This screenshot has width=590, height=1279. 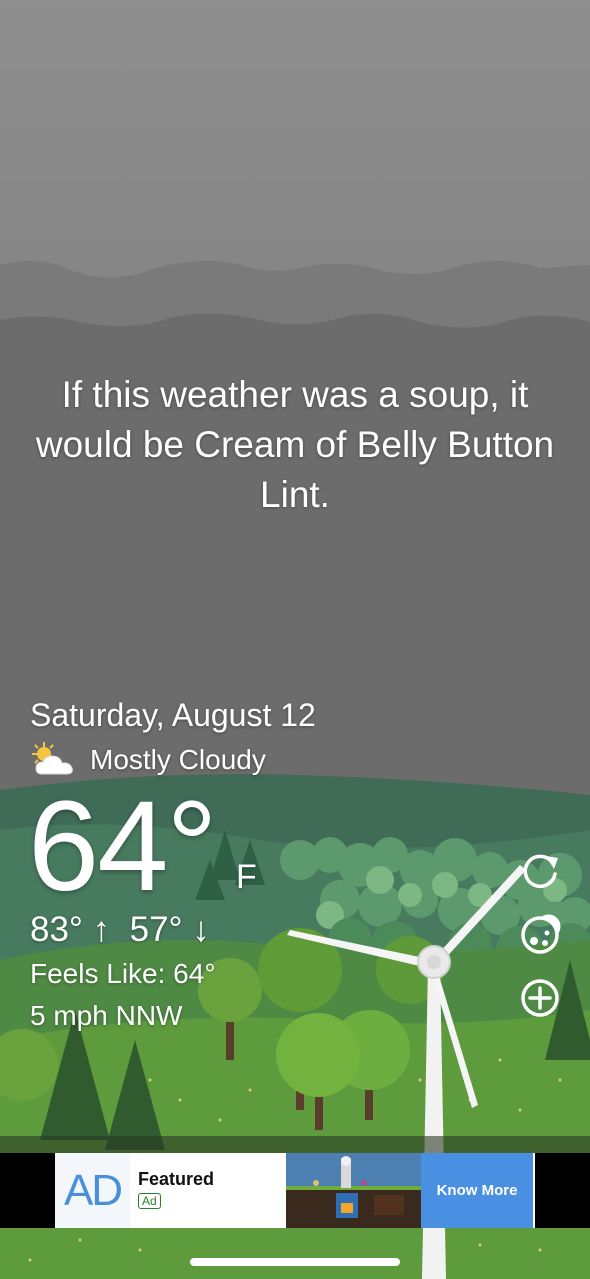 I want to click on condition-row: Mostly Cloudy, so click(x=147, y=760).